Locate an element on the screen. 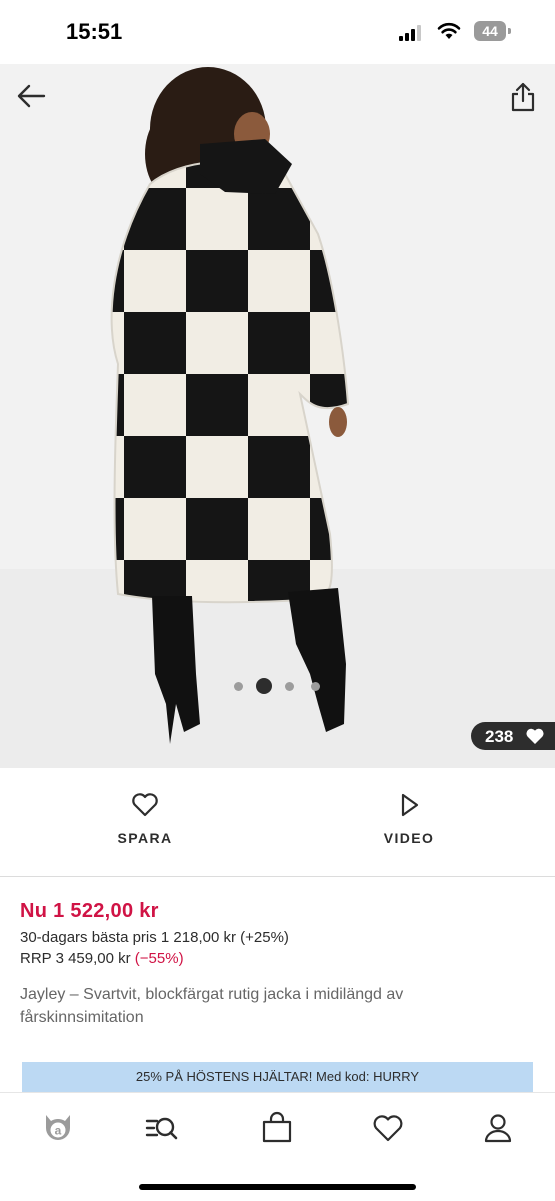  rrp-line: RRP 3 459,00 kr (−55%) is located at coordinates (102, 958).